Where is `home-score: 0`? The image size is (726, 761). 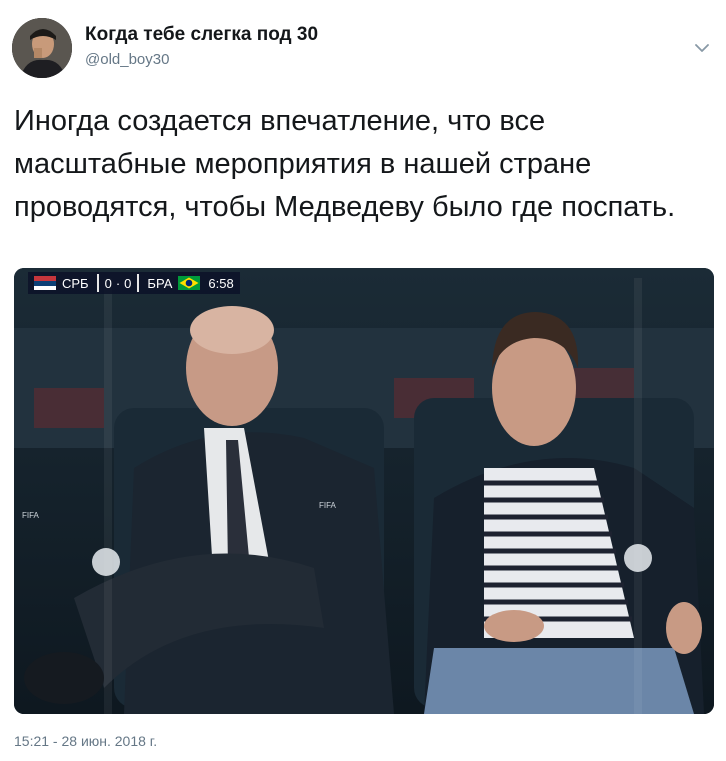
home-score: 0 is located at coordinates (108, 283).